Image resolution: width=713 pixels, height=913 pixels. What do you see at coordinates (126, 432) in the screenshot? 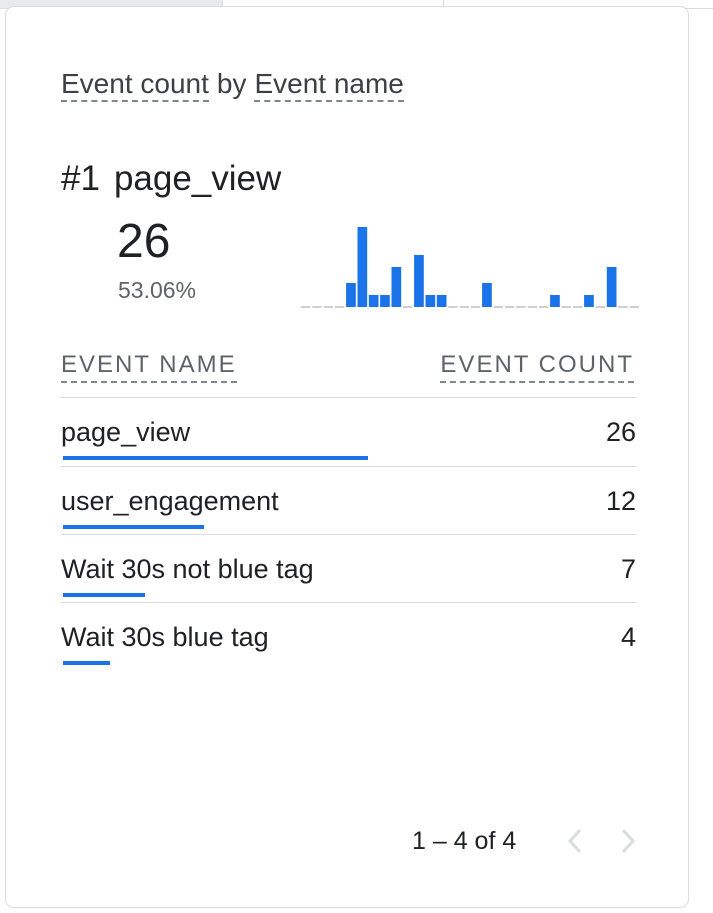
I see `row-event-name: page_view` at bounding box center [126, 432].